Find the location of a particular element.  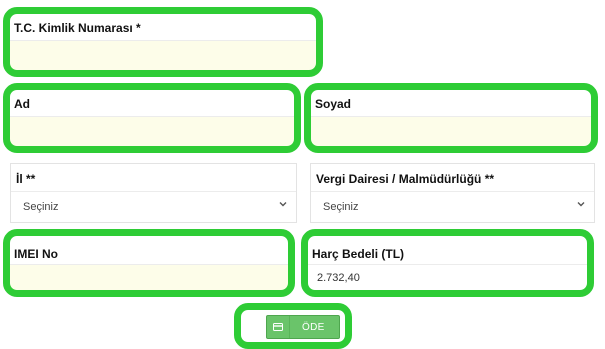

highlight-tc-kimlik is located at coordinates (163, 42).